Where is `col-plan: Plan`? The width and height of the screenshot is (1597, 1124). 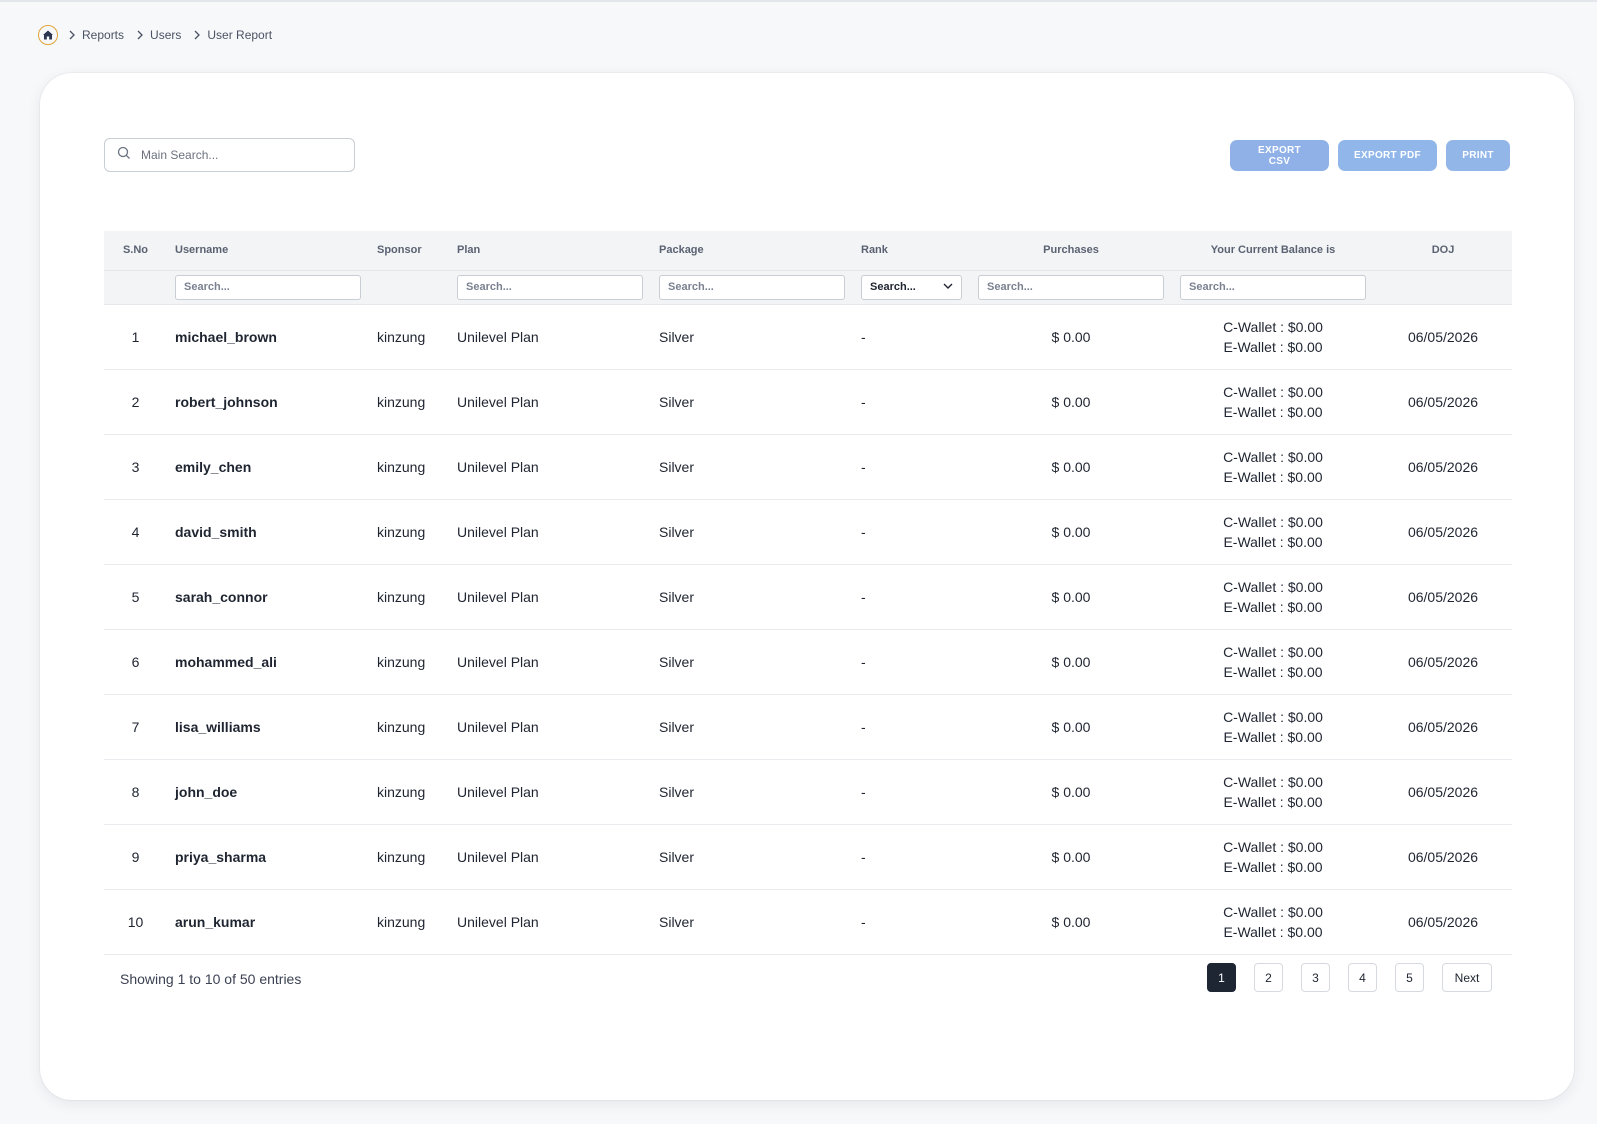 col-plan: Plan is located at coordinates (550, 250).